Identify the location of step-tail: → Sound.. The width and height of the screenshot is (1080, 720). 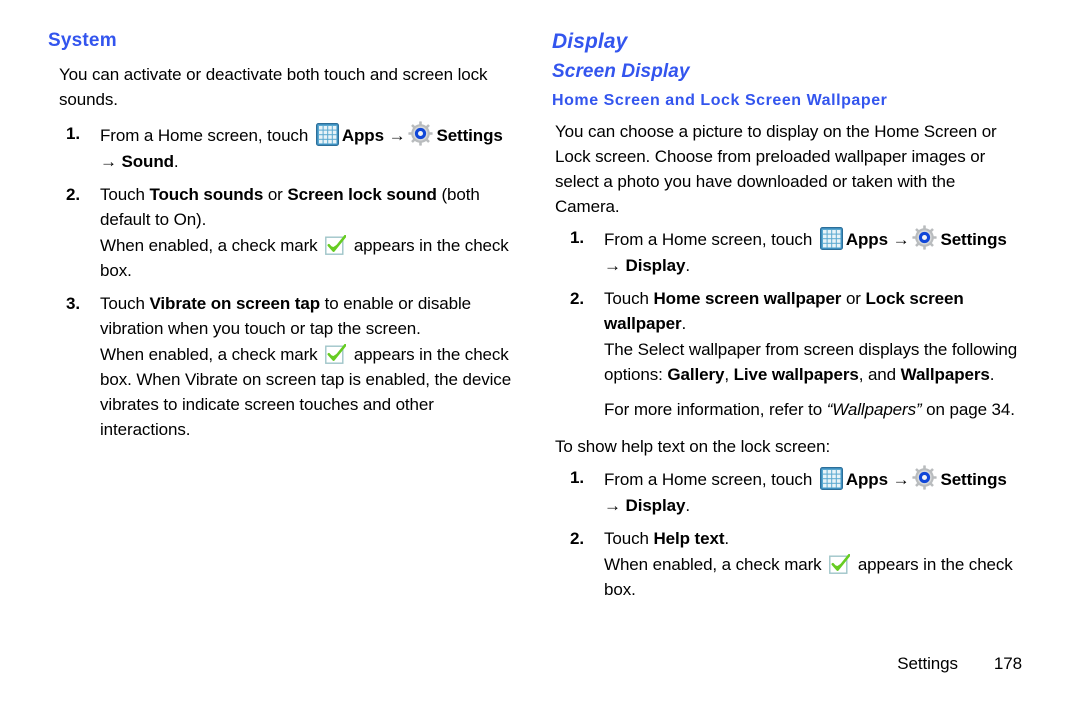
(309, 161).